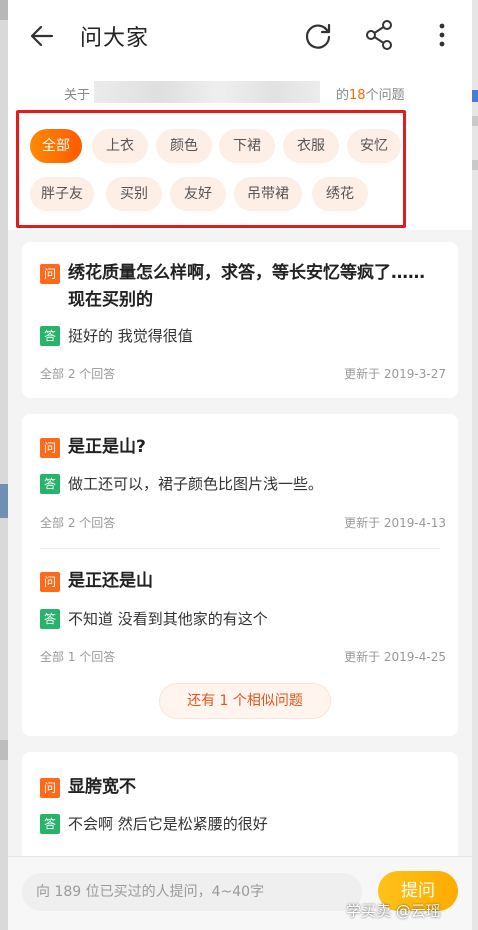 Image resolution: width=478 pixels, height=930 pixels. I want to click on tag-all: 全部, so click(56, 146).